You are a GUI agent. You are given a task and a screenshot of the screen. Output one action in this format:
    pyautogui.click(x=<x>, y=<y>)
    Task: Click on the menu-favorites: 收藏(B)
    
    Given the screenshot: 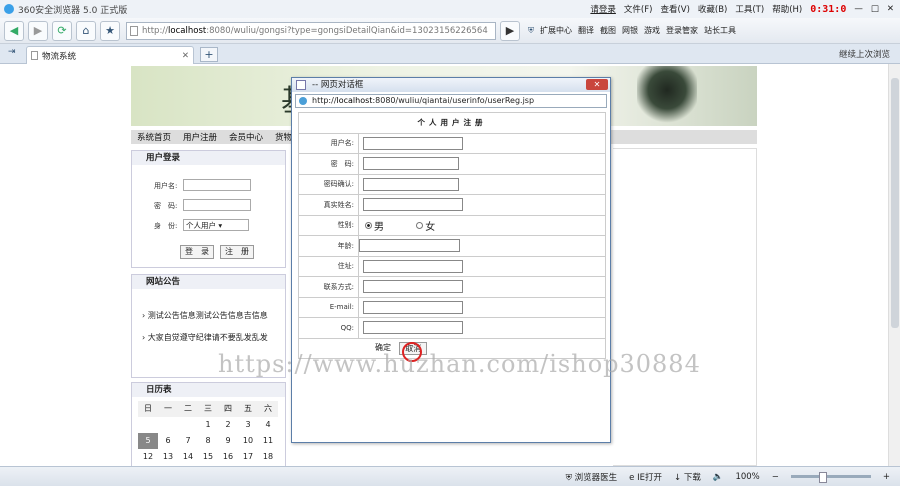 What is the action you would take?
    pyautogui.click(x=712, y=9)
    